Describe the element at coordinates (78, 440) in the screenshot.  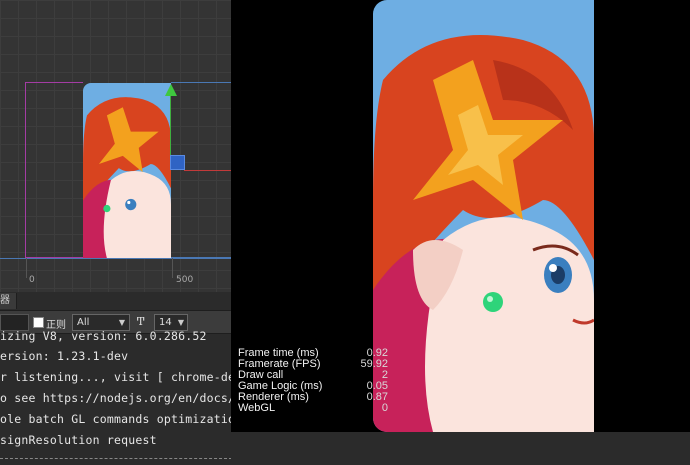
I see `console-log-line: signResolution request` at that location.